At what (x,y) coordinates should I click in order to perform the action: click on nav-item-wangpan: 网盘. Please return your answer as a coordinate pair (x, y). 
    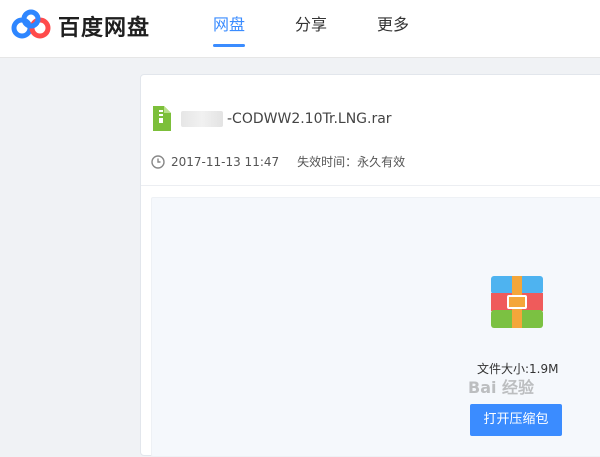
    Looking at the image, I should click on (229, 28).